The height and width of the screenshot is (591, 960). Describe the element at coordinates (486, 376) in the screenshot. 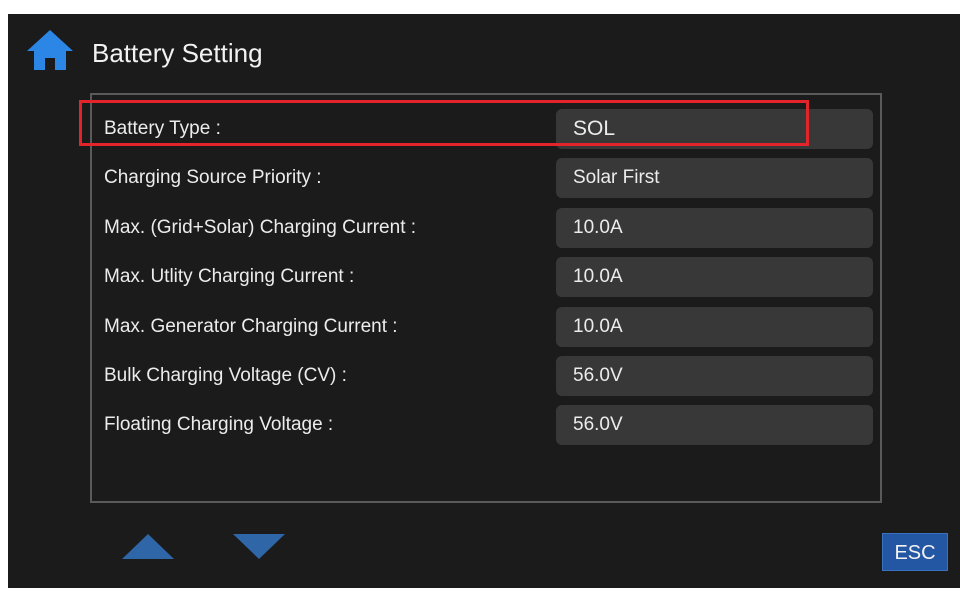

I see `setting-row-bulk-charging-voltage: Bulk Charging Voltage (CV) : 56.0V` at that location.